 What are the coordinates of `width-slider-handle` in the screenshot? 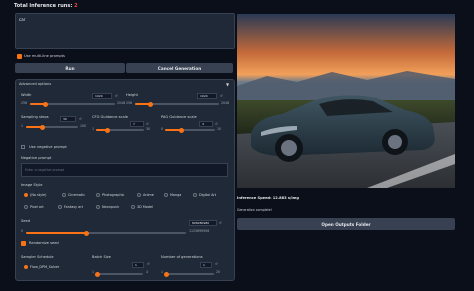 It's located at (45, 104).